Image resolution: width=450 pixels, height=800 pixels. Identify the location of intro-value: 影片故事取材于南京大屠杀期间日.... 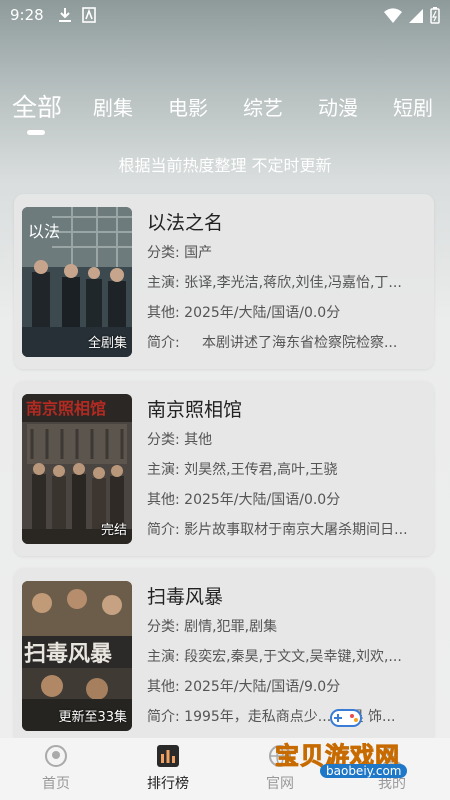
(296, 530).